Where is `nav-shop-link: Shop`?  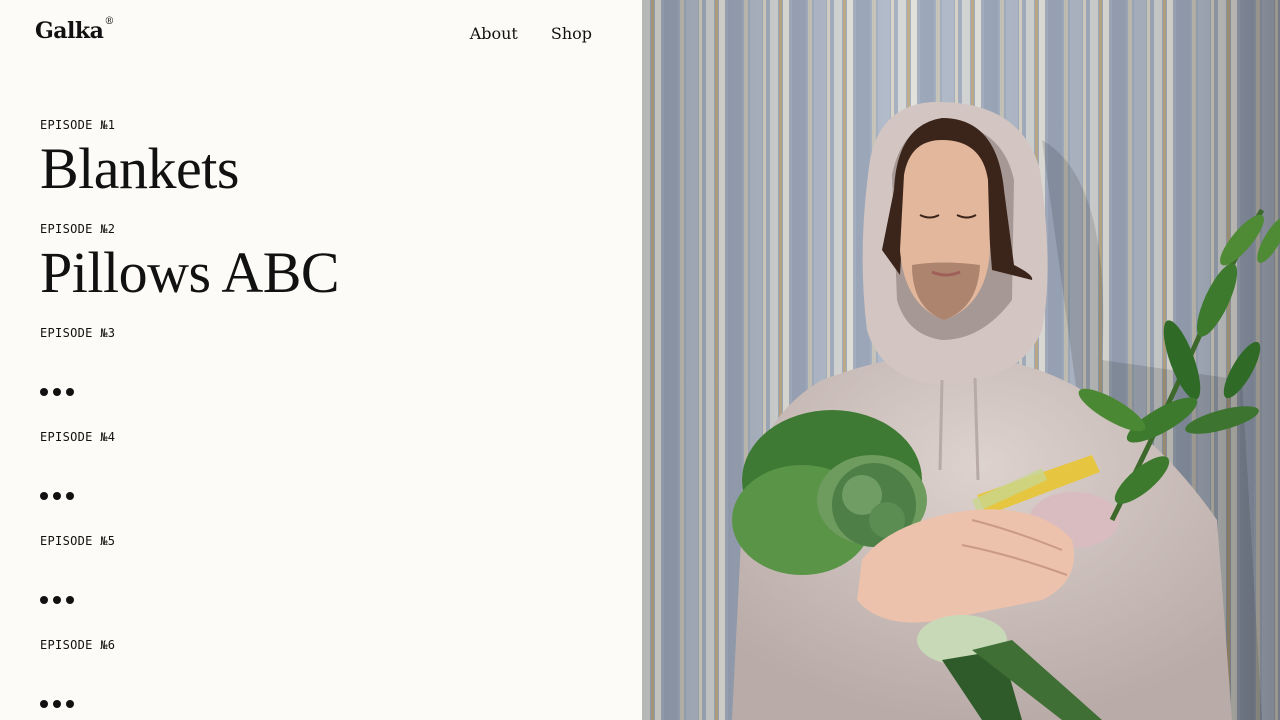
nav-shop-link: Shop is located at coordinates (571, 33).